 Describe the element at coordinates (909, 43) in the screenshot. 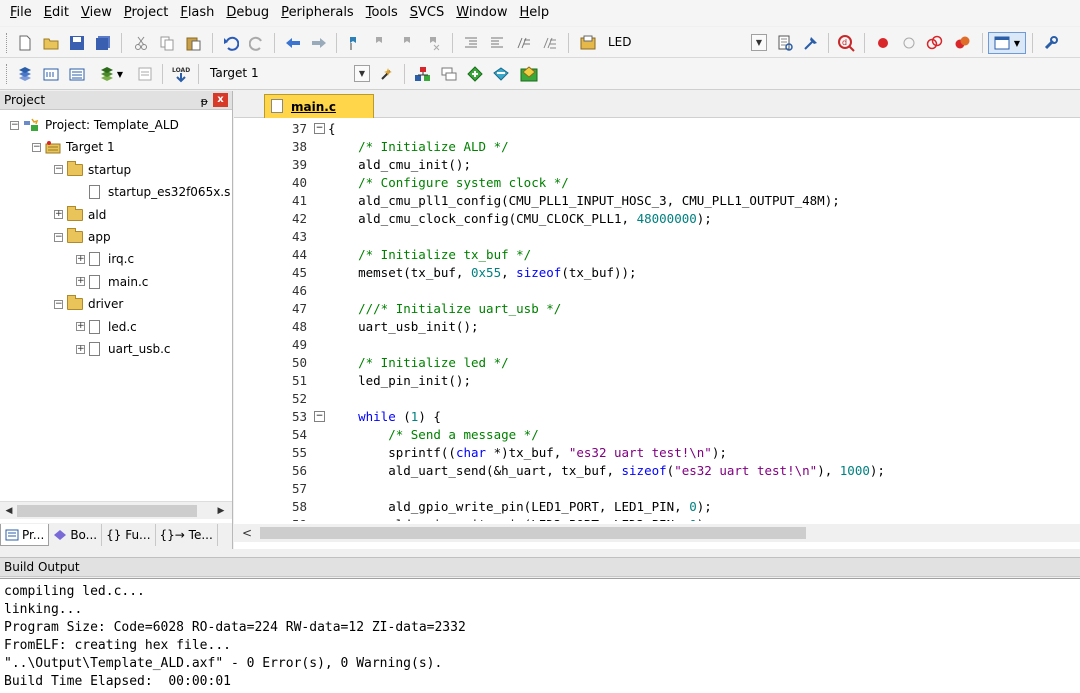

I see `enable-breakpoint-icon` at that location.